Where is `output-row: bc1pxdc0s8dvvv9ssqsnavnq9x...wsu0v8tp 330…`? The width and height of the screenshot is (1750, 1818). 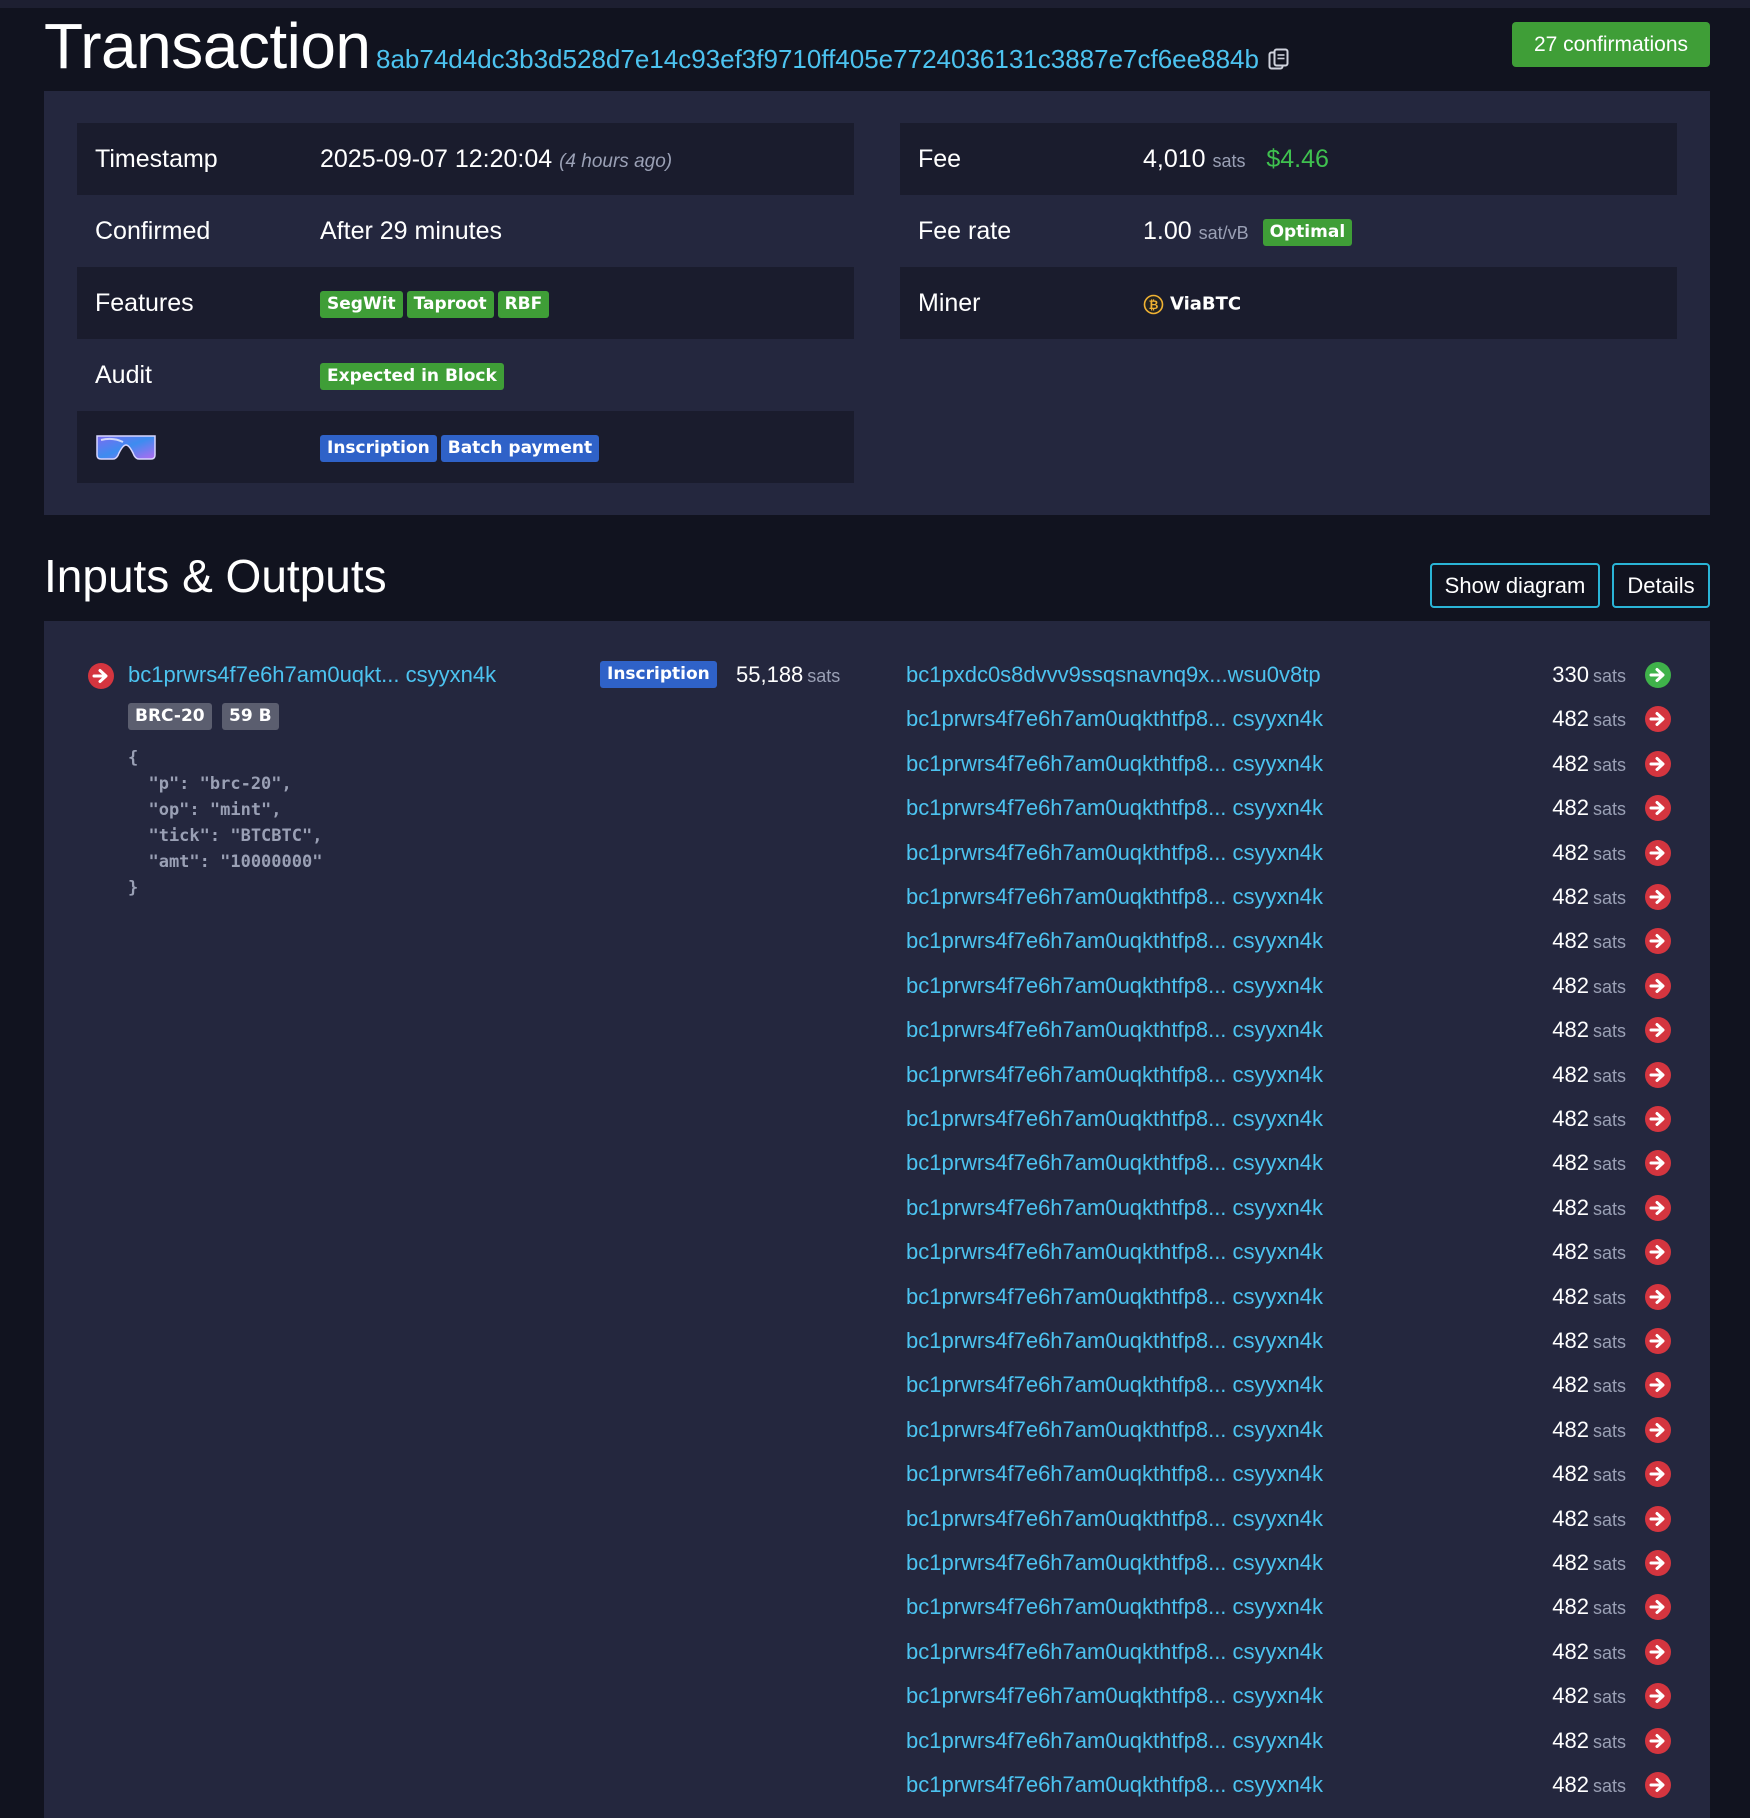
output-row: bc1pxdc0s8dvvv9ssqsnavnq9x...wsu0v8tp 330… is located at coordinates (877, 677).